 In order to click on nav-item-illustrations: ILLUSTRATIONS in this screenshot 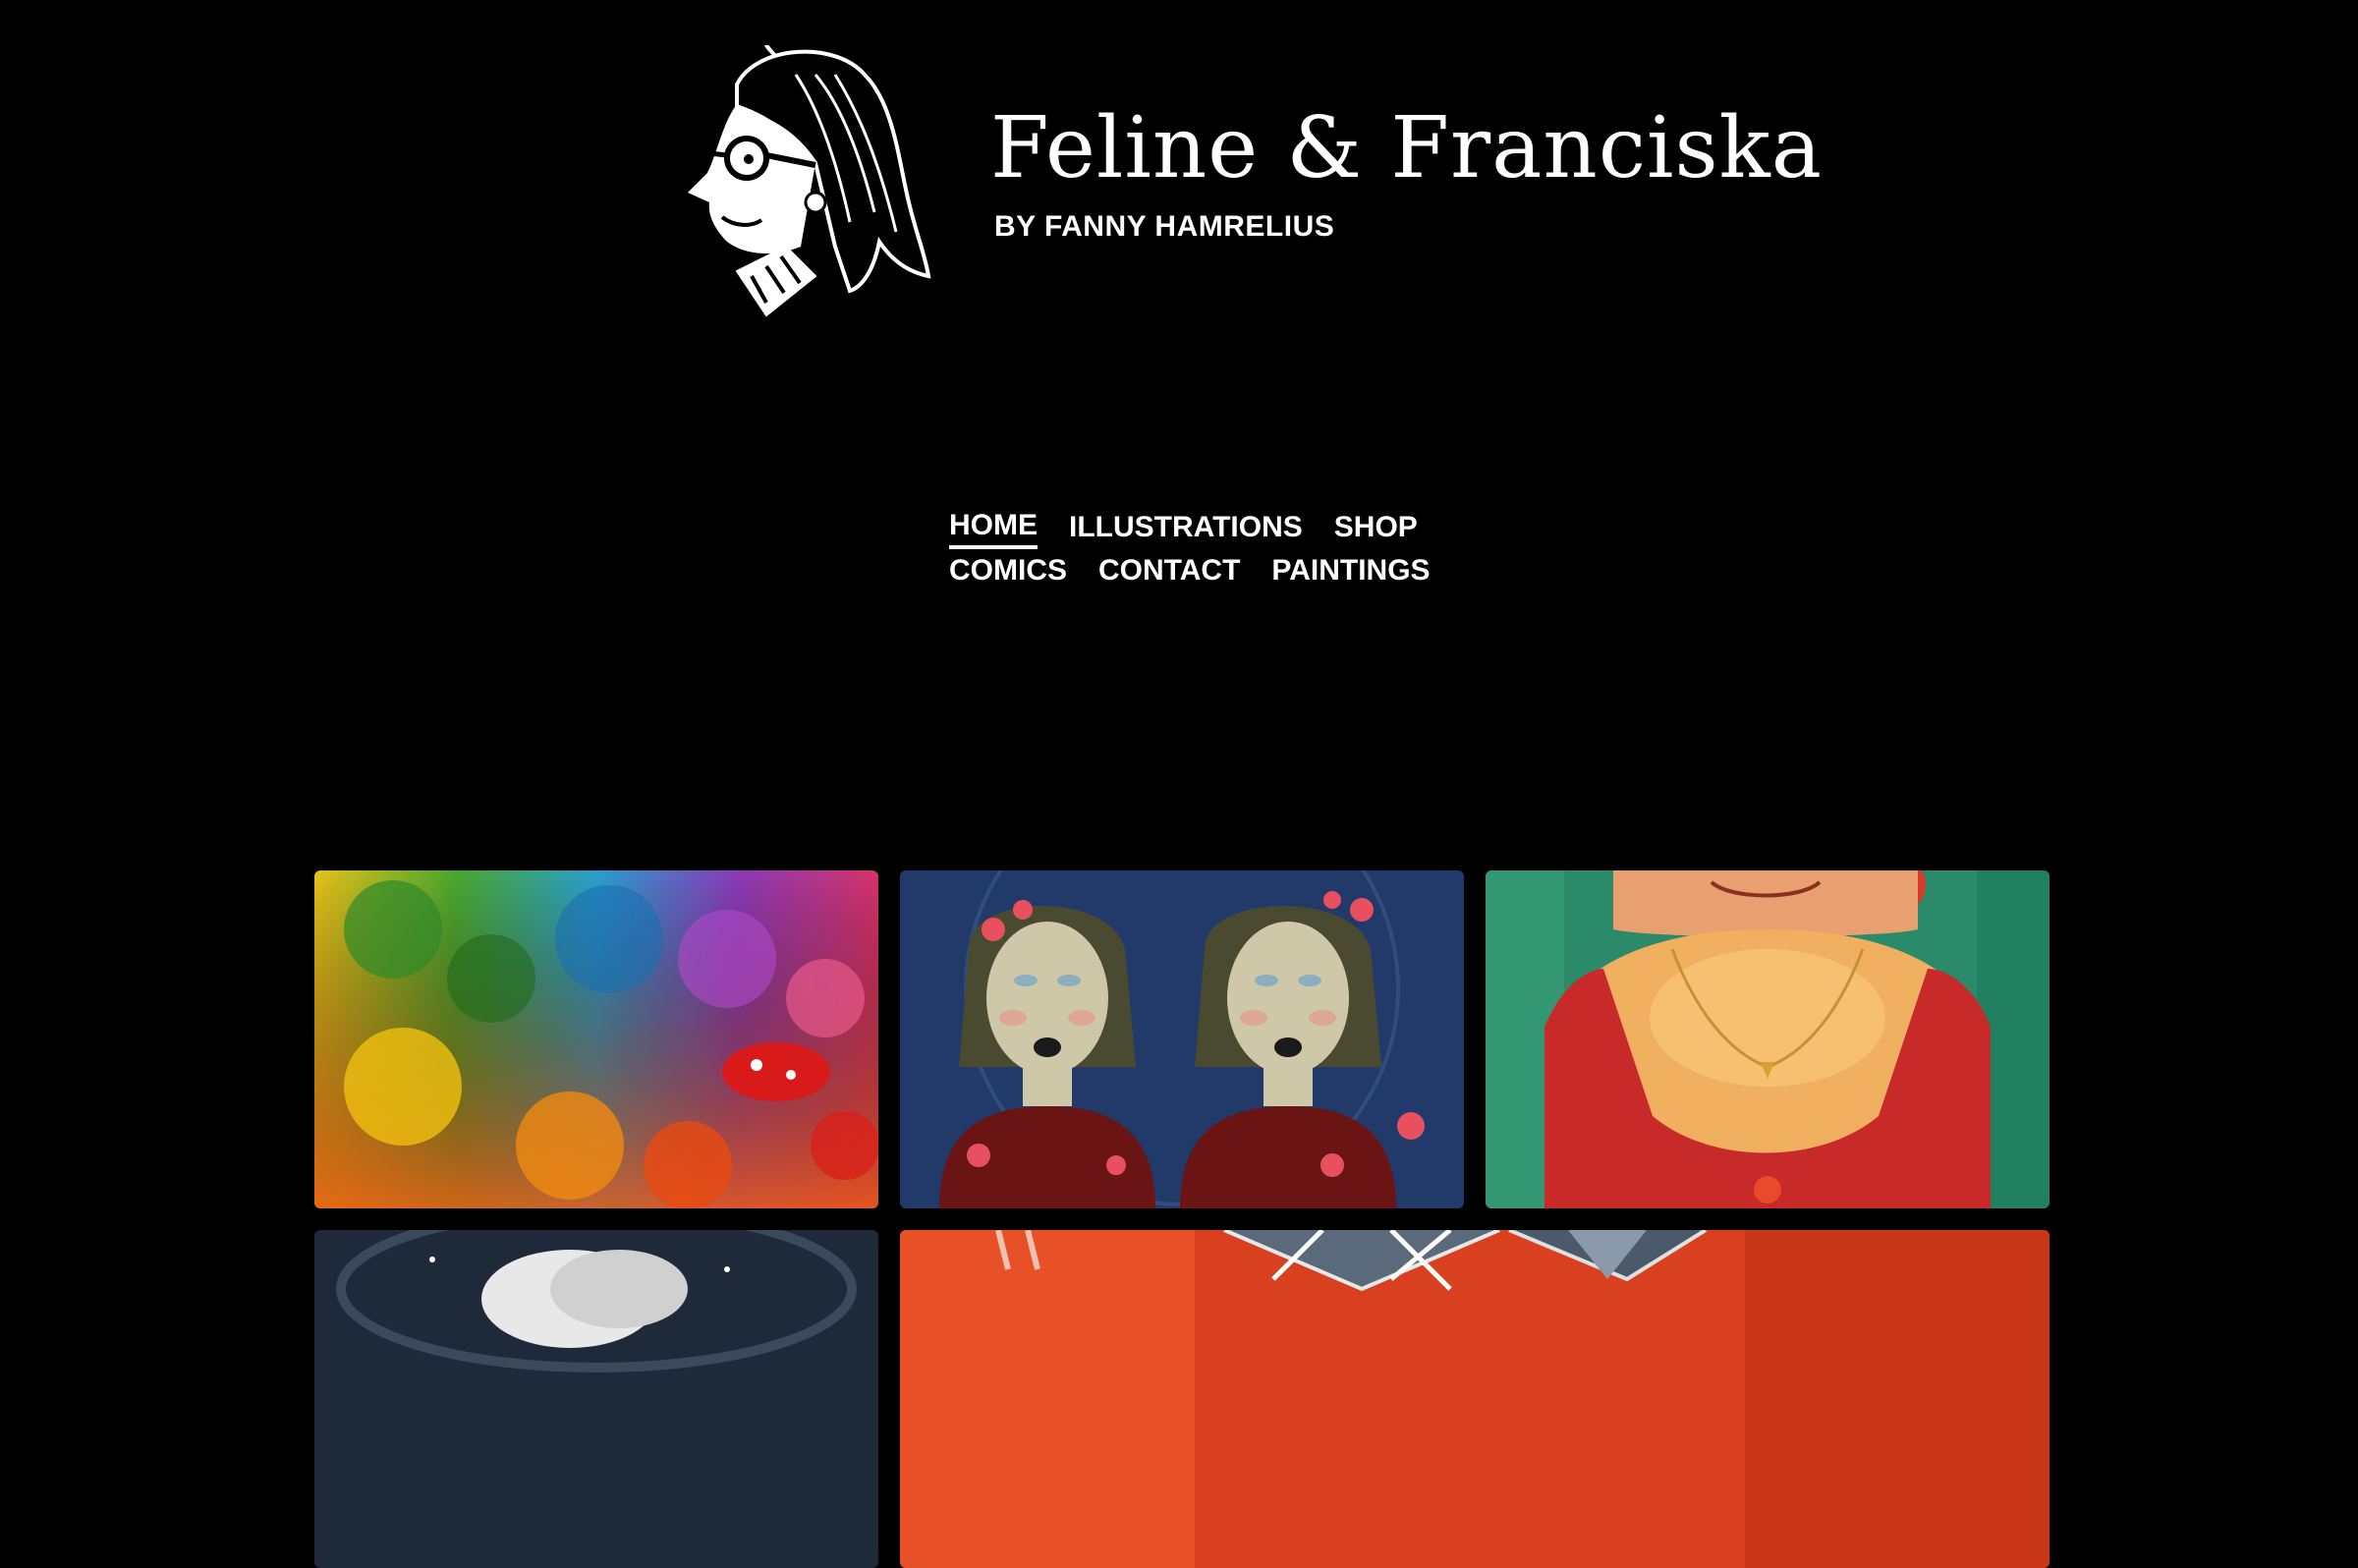, I will do `click(1186, 529)`.